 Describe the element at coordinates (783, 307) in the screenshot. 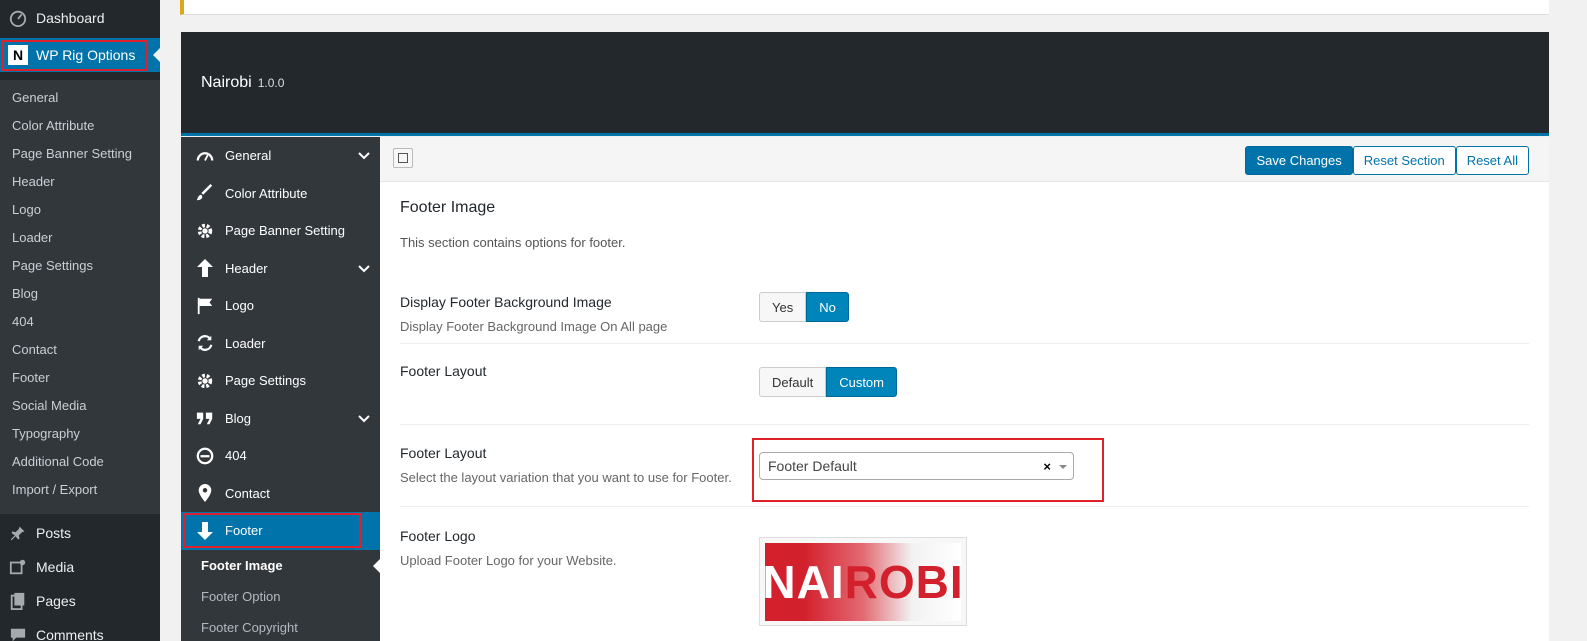

I see `option-yes: Yes` at that location.